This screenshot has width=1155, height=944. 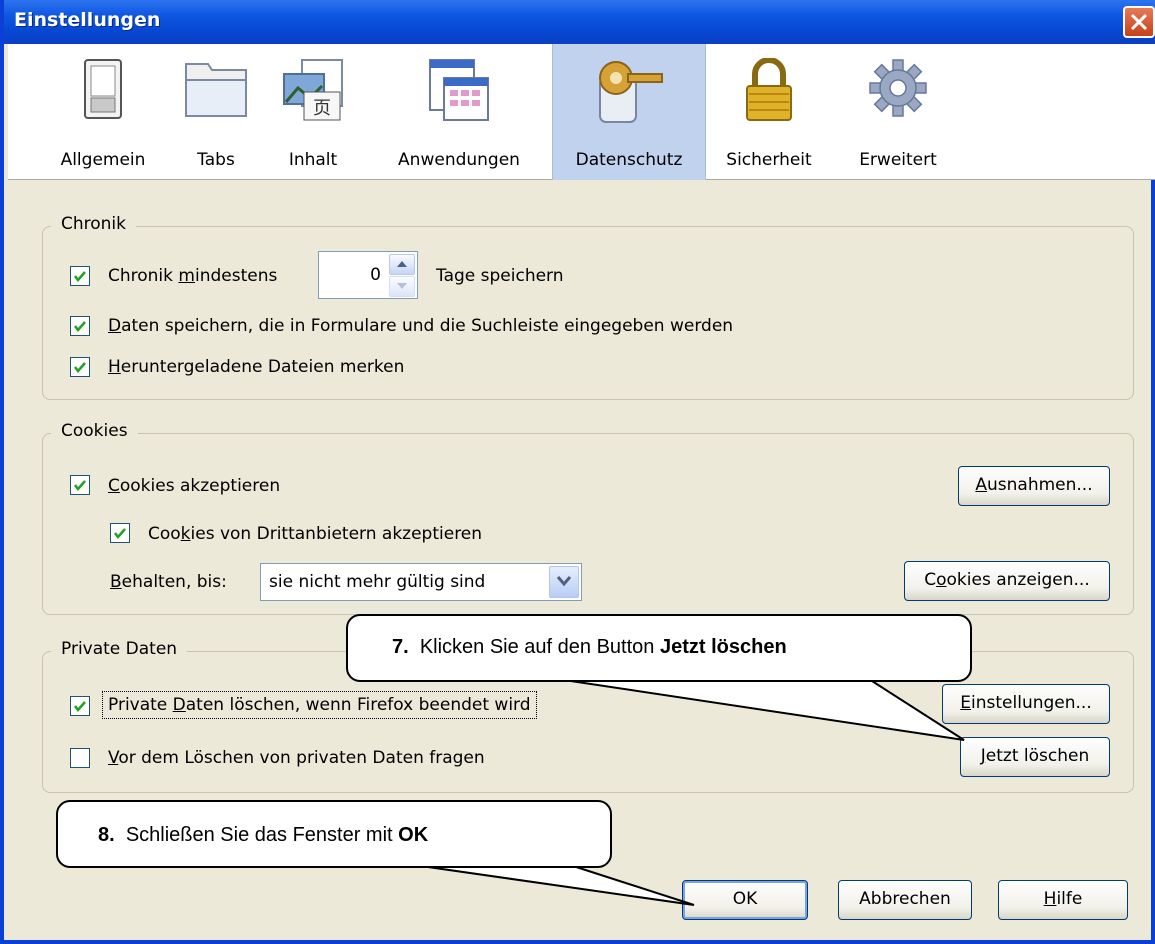 I want to click on callout-8: 8. Schließen Sie das Fenster mit OK, so click(x=334, y=834).